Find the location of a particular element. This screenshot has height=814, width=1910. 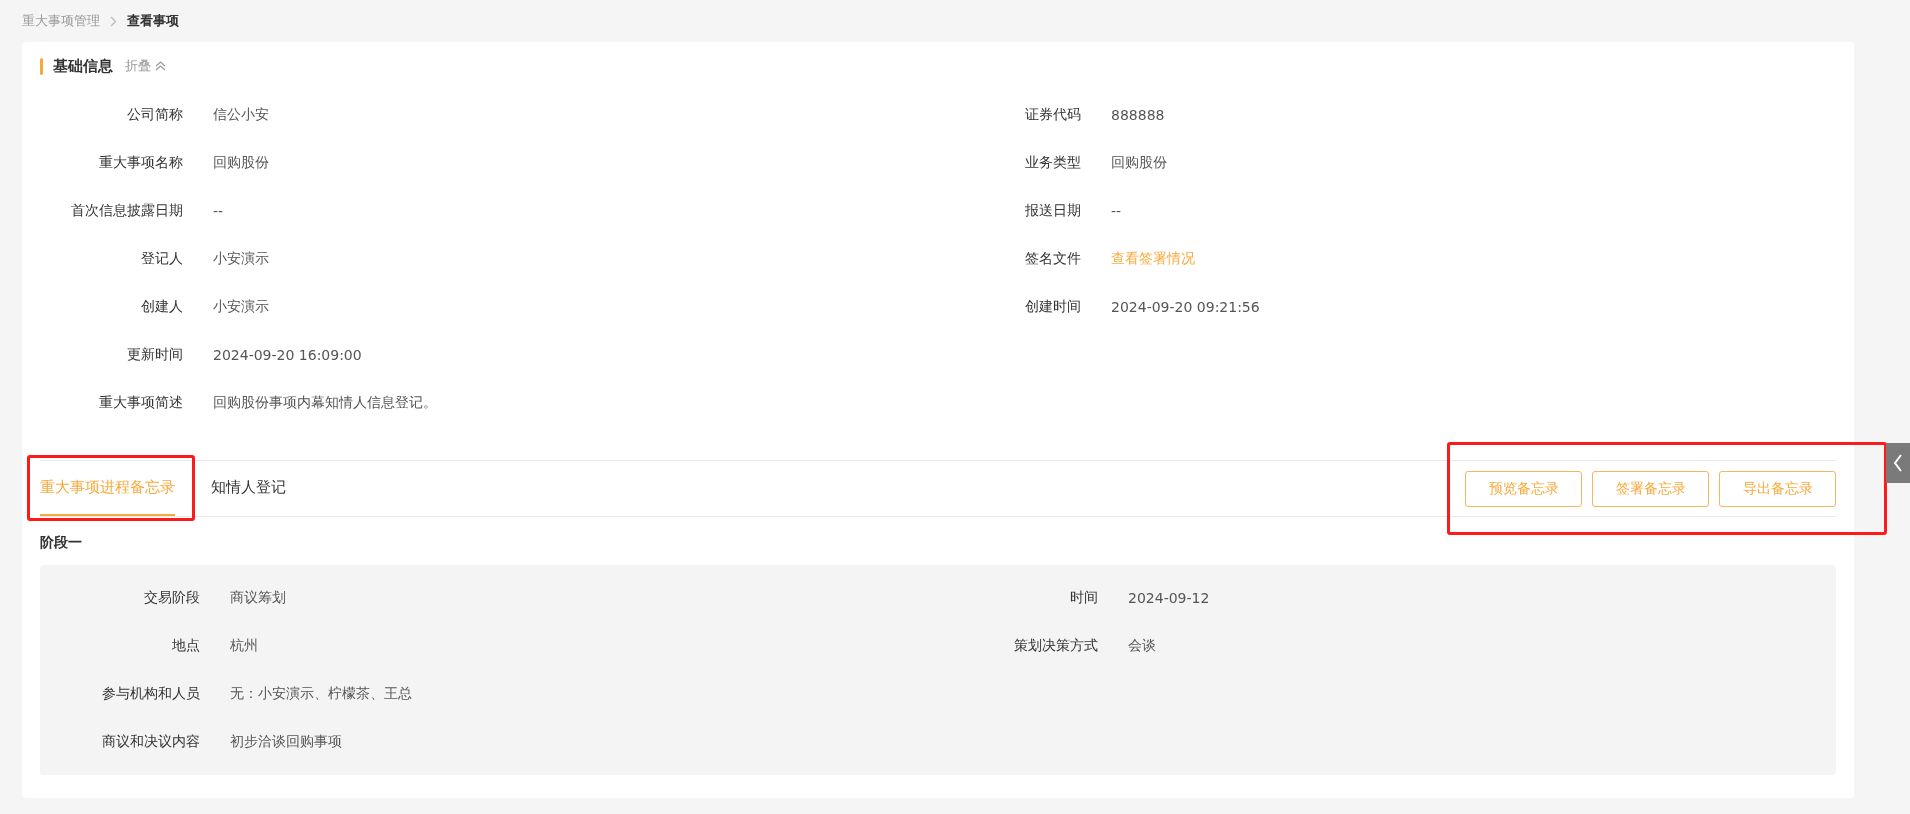

field-value: 888888 is located at coordinates (1138, 115).